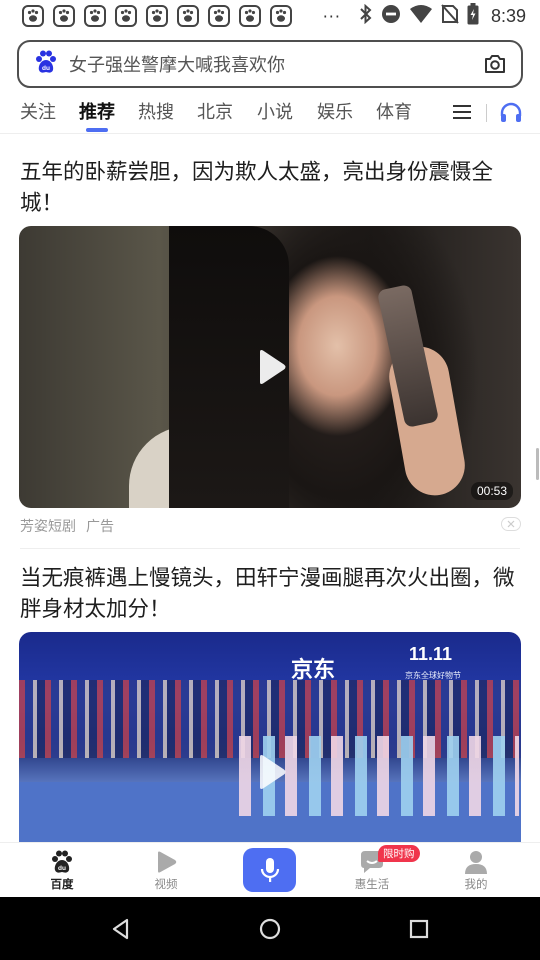 The image size is (540, 960). What do you see at coordinates (215, 111) in the screenshot?
I see `tab-beijing: 北京` at bounding box center [215, 111].